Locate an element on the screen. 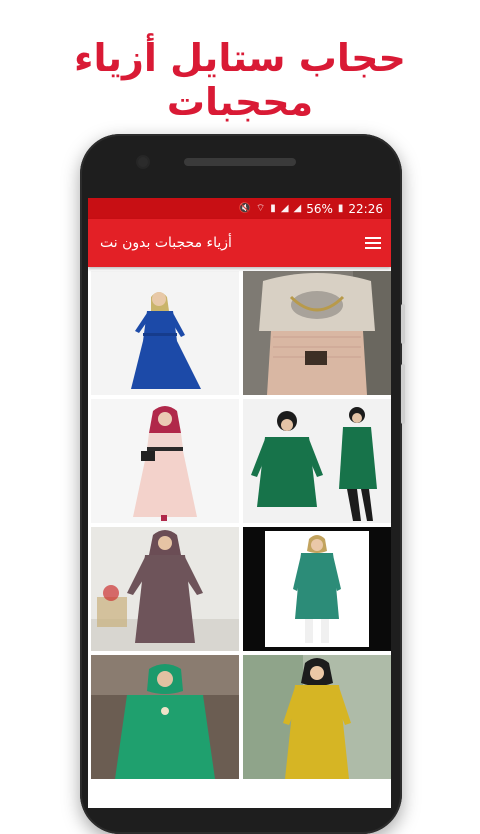 The image size is (480, 834). battery-icon: ▮ is located at coordinates (340, 208).